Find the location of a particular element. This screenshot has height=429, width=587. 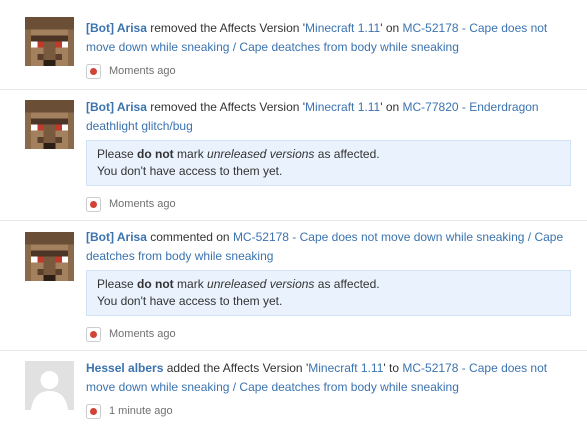

default-avatar-icon is located at coordinates (49, 385).